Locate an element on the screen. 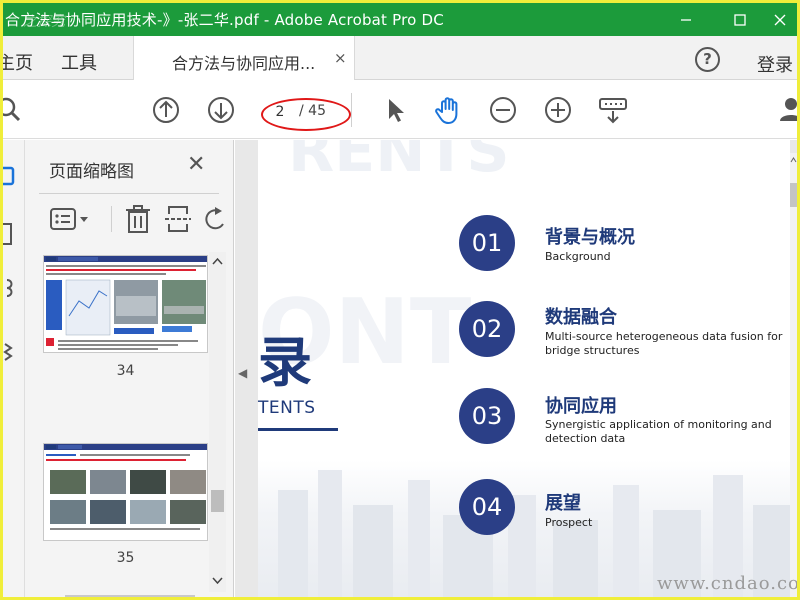 The height and width of the screenshot is (600, 800). background-graphic: RENTS is located at coordinates (399, 163).